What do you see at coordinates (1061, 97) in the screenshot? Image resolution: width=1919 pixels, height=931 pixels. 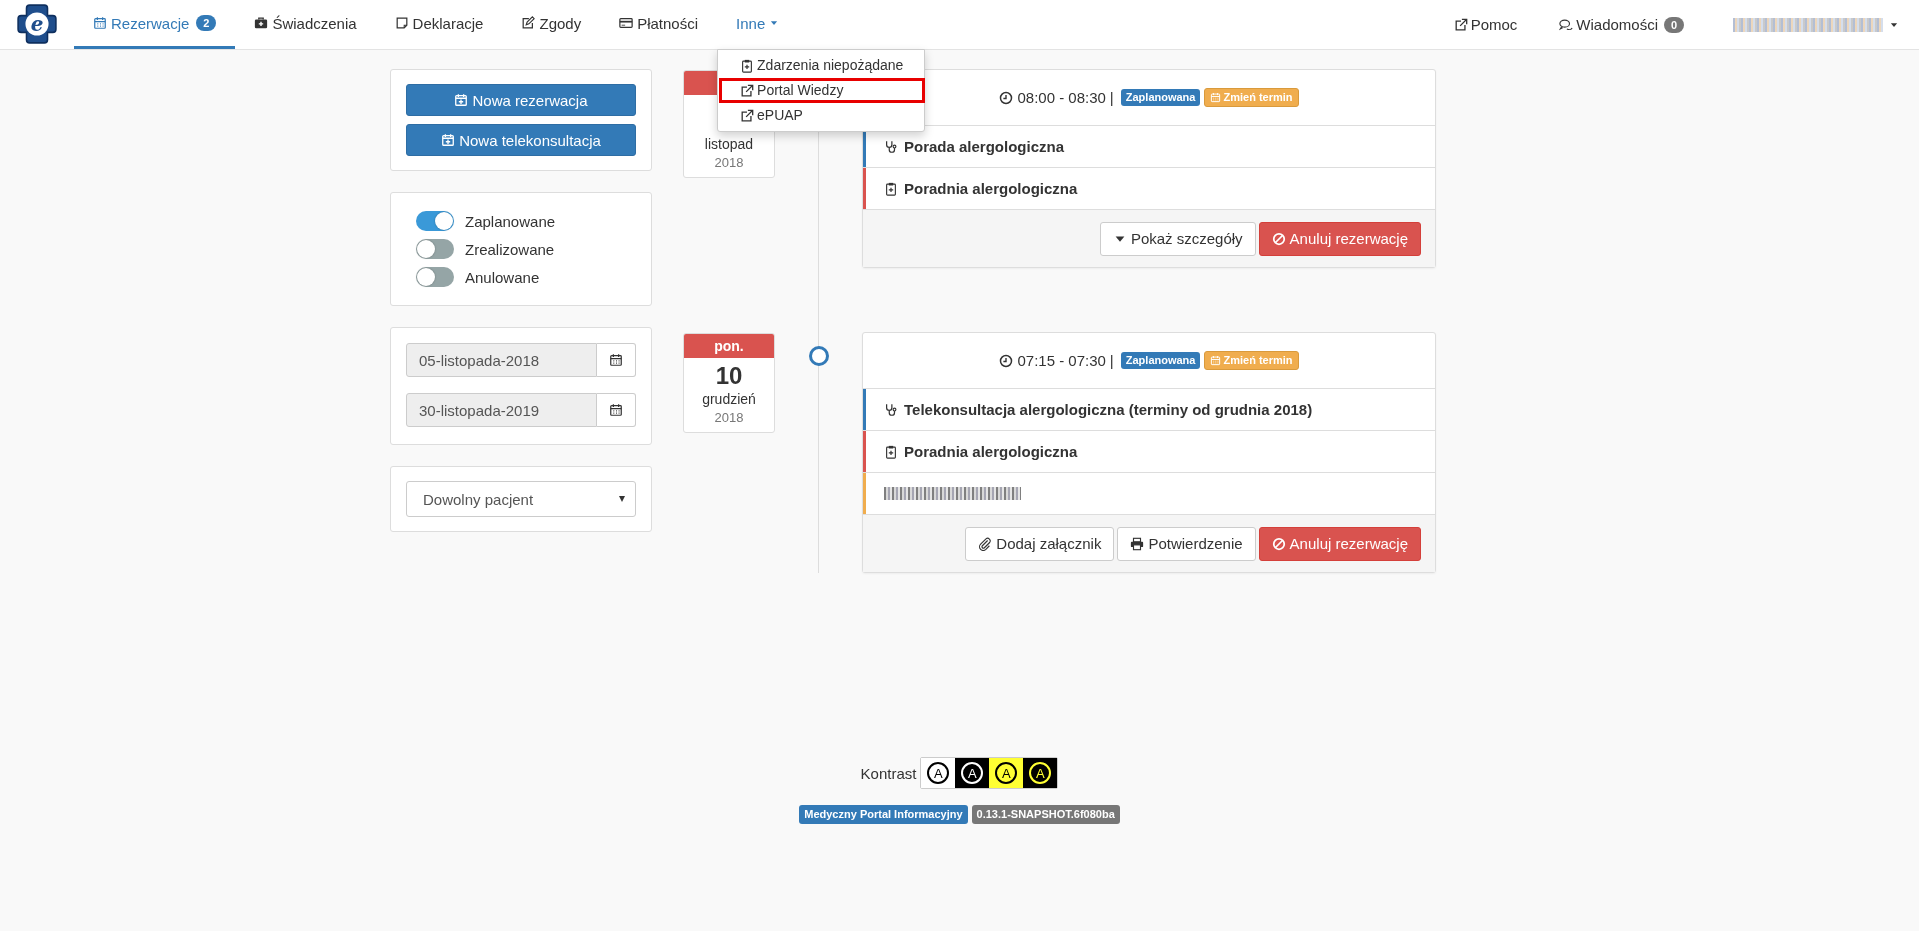 I see `time-range: 08:00 - 08:30` at bounding box center [1061, 97].